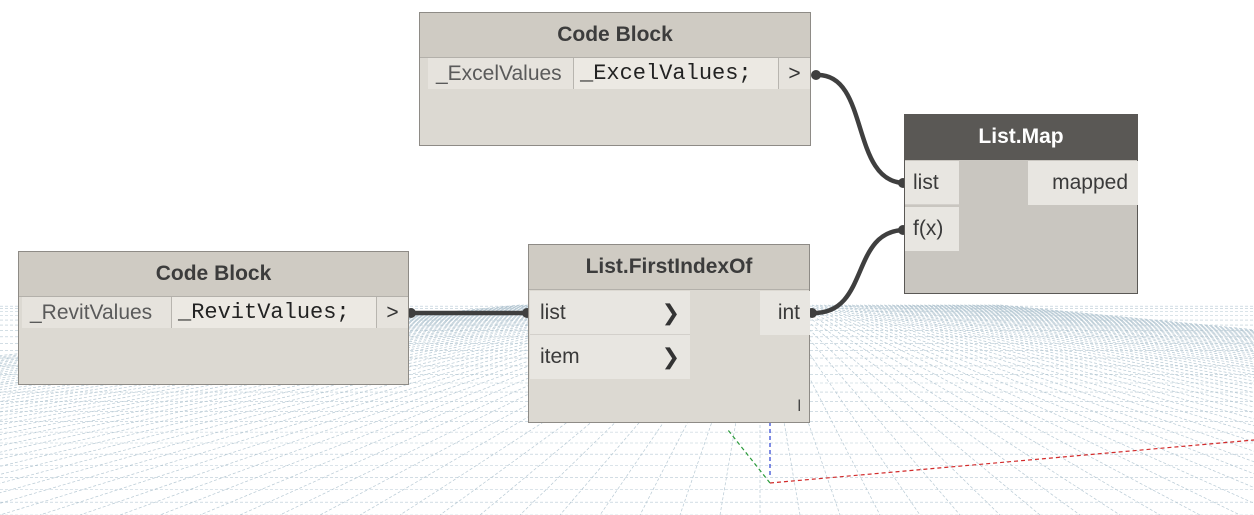 The image size is (1254, 515). Describe the element at coordinates (97, 312) in the screenshot. I see `input-name-label: _RevitValues` at that location.